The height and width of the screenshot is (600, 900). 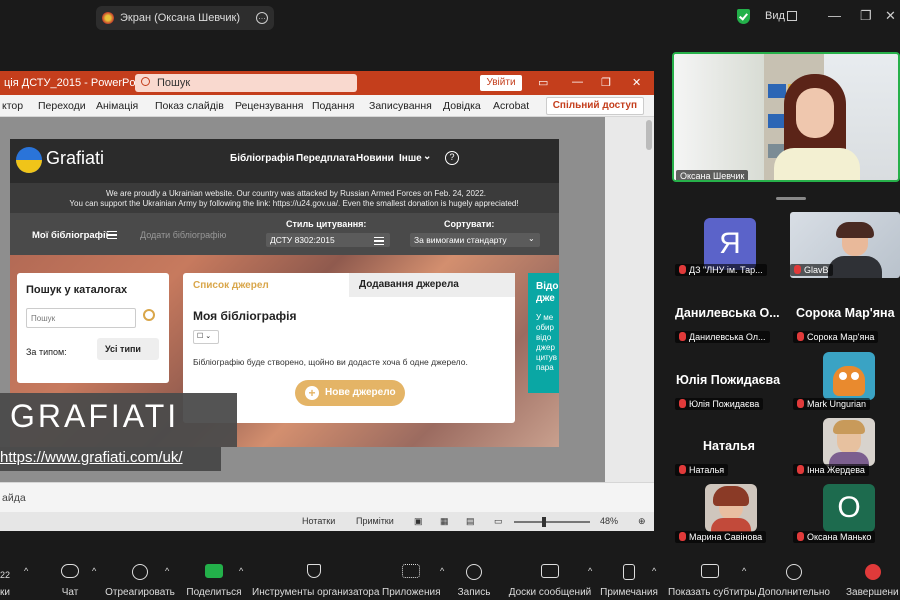 What do you see at coordinates (866, 16) in the screenshot?
I see `restore-icon: ❐` at bounding box center [866, 16].